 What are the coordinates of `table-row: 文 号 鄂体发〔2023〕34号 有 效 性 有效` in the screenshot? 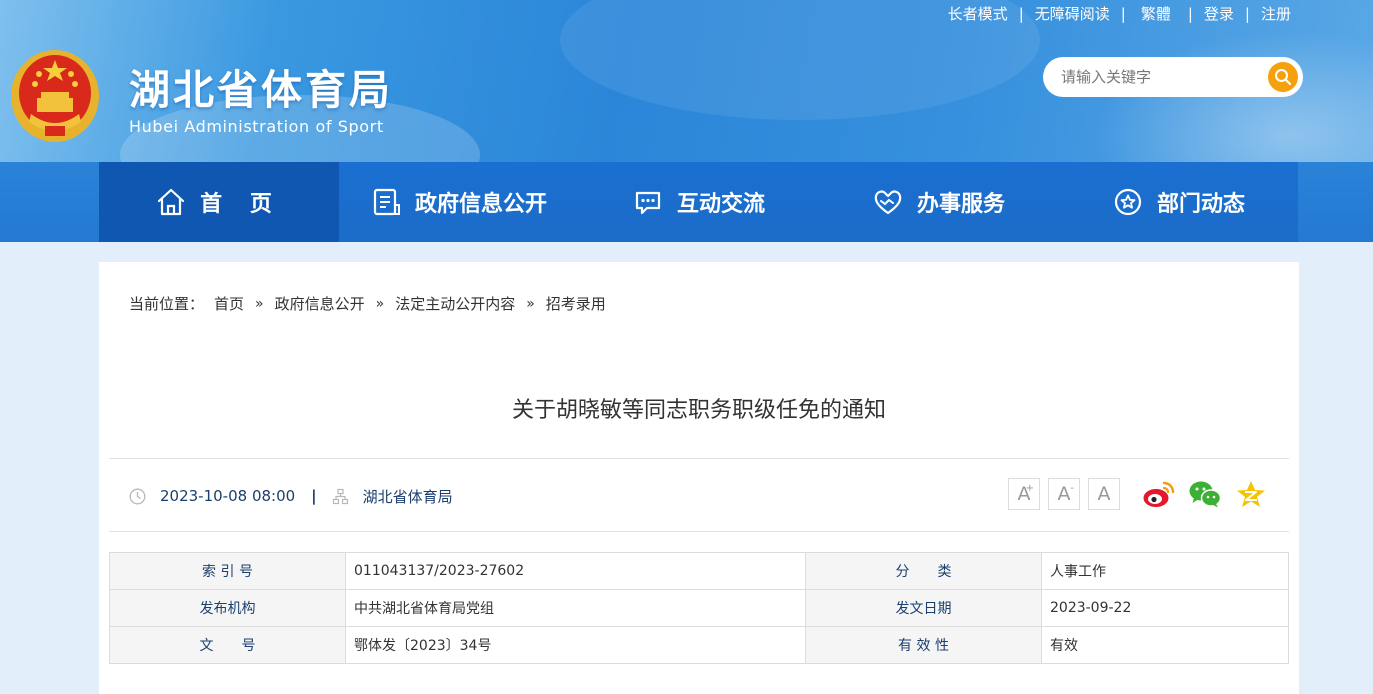 It's located at (699, 645).